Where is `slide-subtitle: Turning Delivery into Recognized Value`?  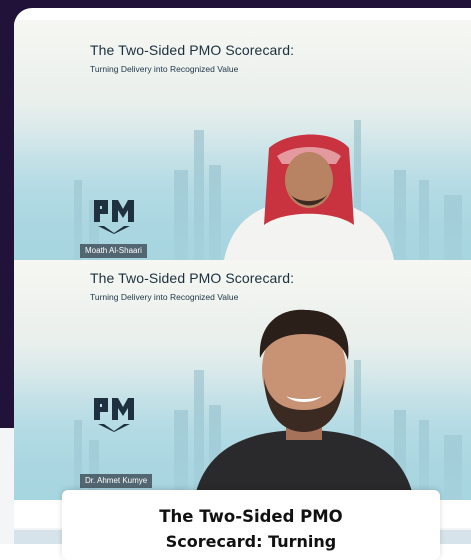
slide-subtitle: Turning Delivery into Recognized Value is located at coordinates (164, 69).